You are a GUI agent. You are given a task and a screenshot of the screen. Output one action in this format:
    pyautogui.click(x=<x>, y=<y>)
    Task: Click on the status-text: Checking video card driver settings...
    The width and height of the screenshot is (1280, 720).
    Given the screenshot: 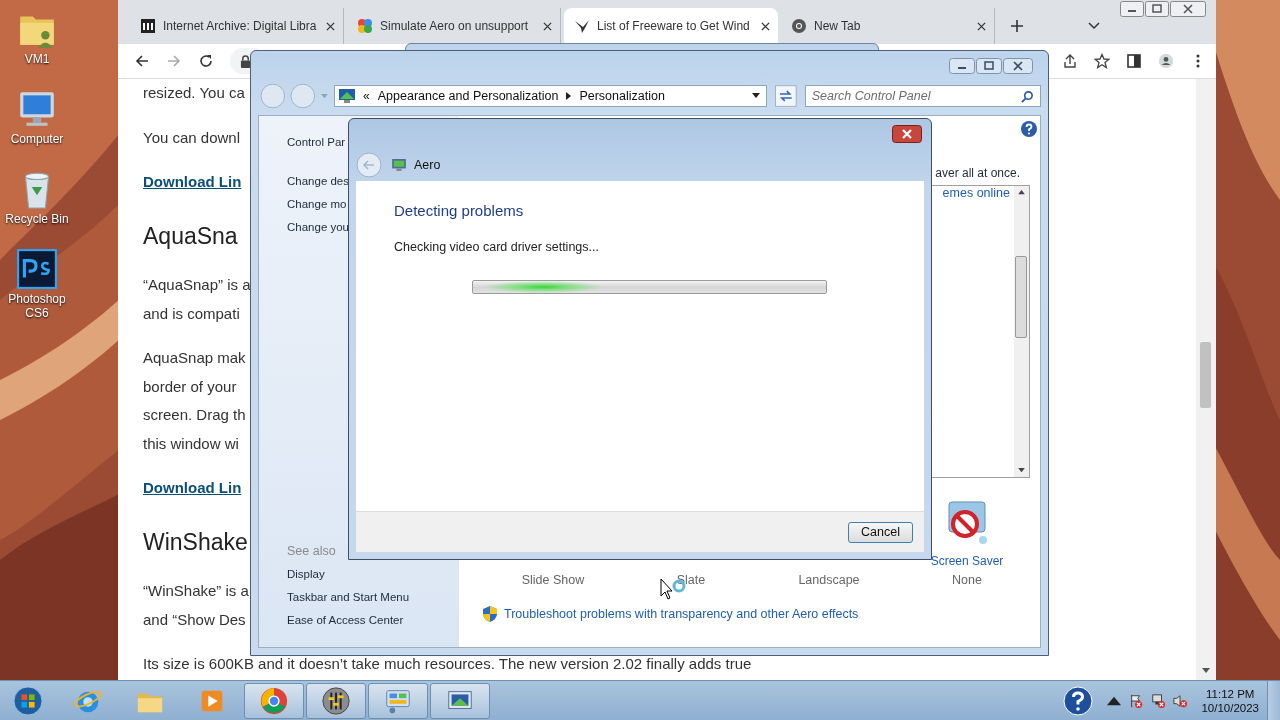 What is the action you would take?
    pyautogui.click(x=496, y=247)
    